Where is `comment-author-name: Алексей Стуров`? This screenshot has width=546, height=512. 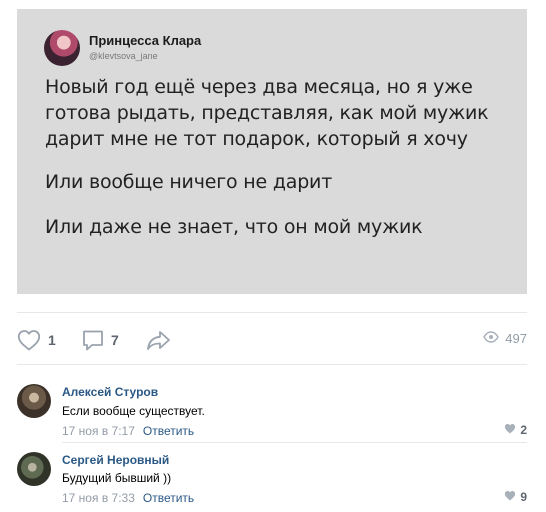
comment-author-name: Алексей Стуров is located at coordinates (110, 392).